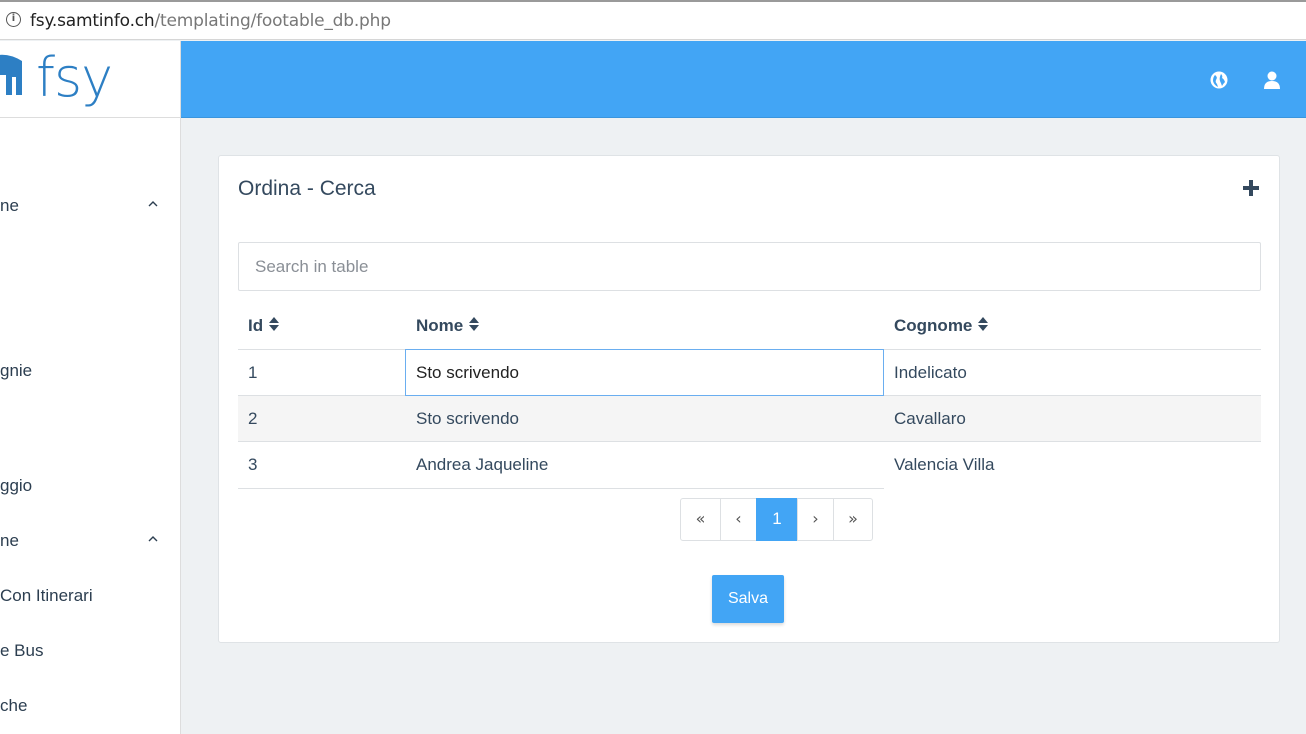 This screenshot has width=1306, height=734. What do you see at coordinates (307, 188) in the screenshot?
I see `card-title: Ordina - Cerca` at bounding box center [307, 188].